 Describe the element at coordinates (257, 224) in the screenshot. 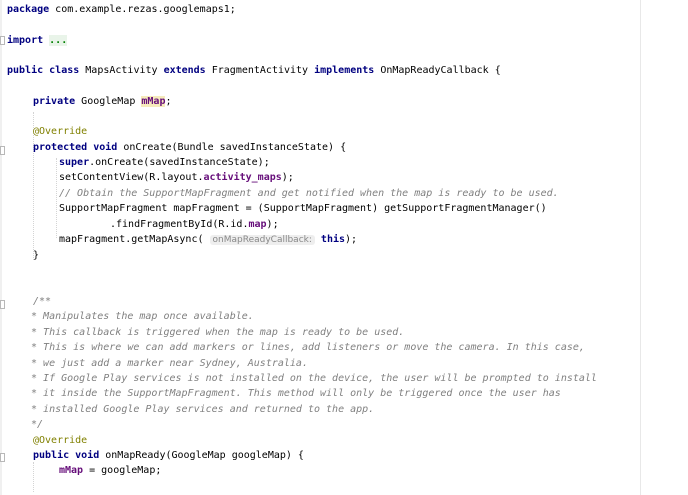

I see `field-reference: map` at that location.